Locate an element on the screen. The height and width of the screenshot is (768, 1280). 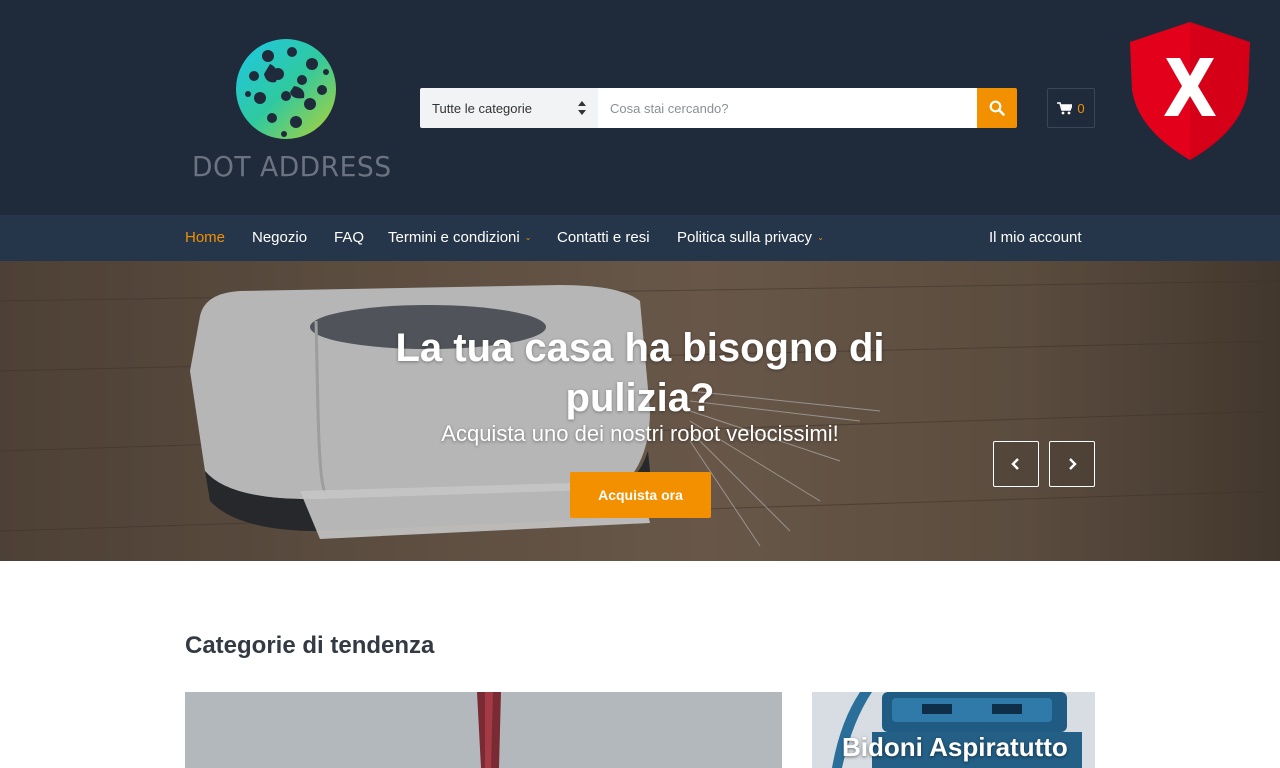
nav-item-terms: Termini e condizioni ⌄ is located at coordinates (459, 238).